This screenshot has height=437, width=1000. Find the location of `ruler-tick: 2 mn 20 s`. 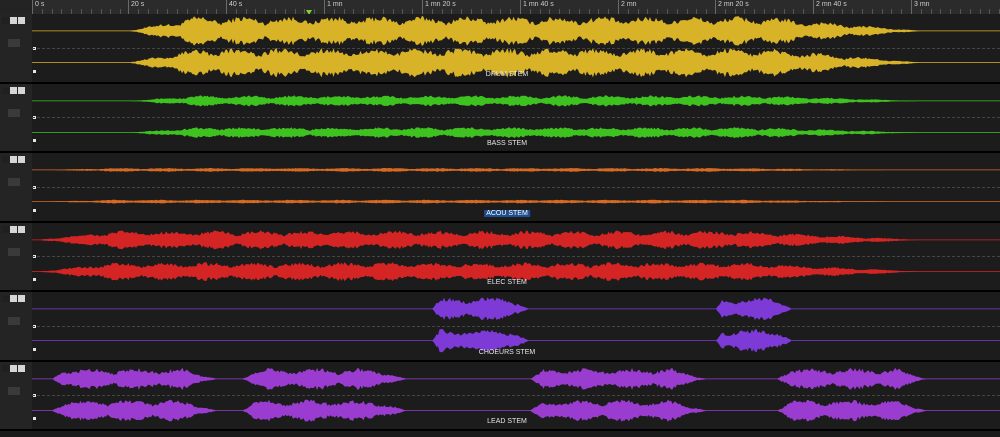

ruler-tick: 2 mn 20 s is located at coordinates (732, 7).